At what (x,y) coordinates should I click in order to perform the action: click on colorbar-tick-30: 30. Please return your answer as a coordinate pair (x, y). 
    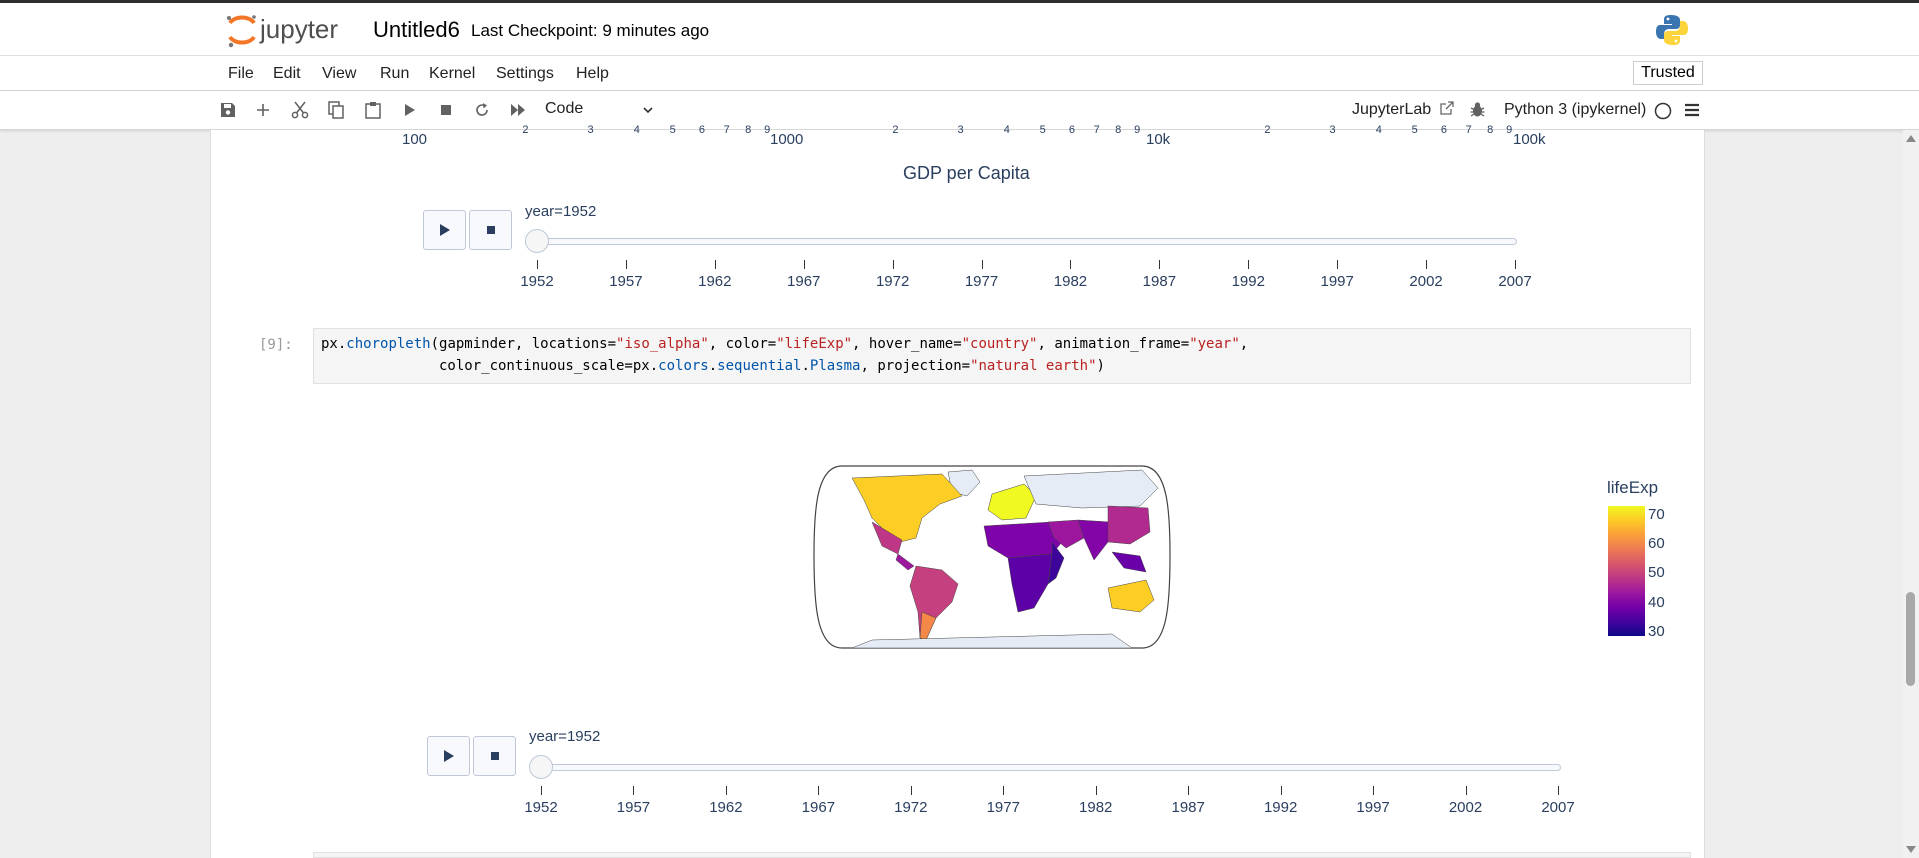
    Looking at the image, I should click on (1656, 631).